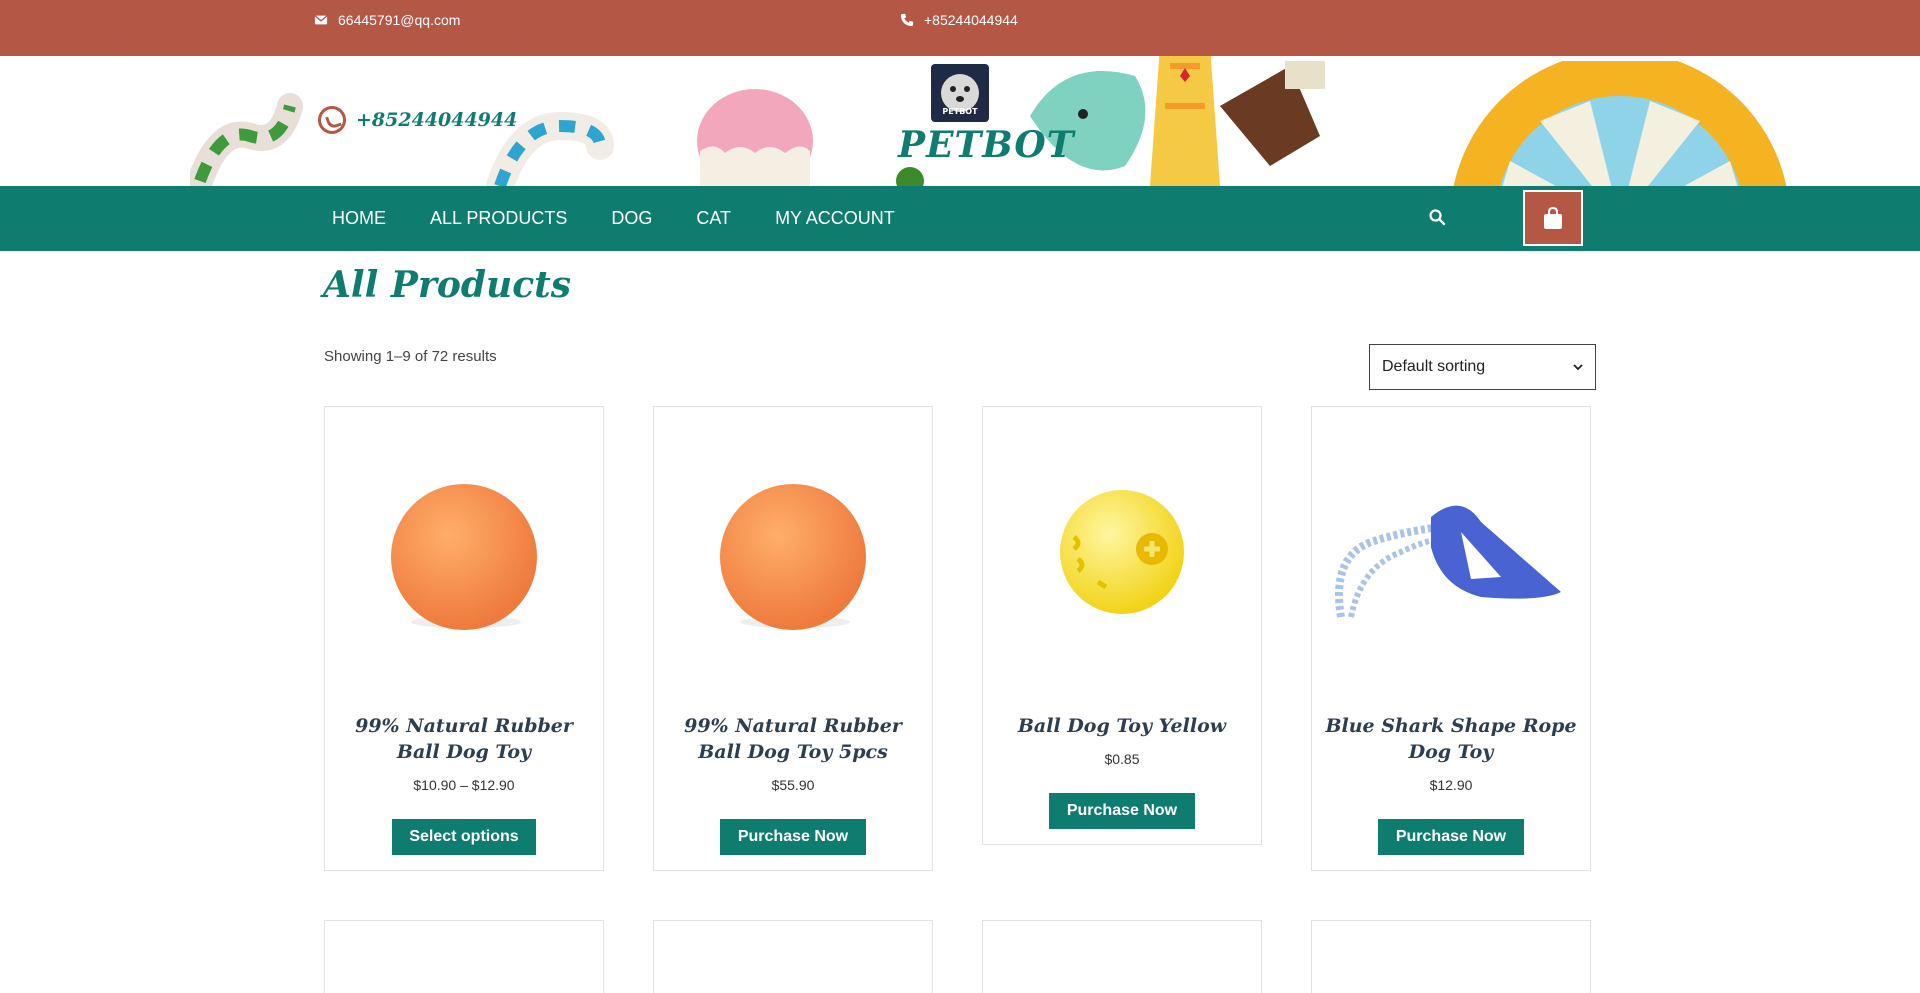  Describe the element at coordinates (464, 785) in the screenshot. I see `product-price: $10.90 – $12.90` at that location.